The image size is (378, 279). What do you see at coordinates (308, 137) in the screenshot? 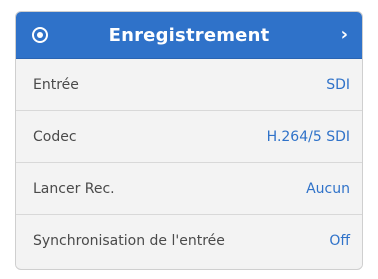
I see `setting-value-codec: H.264/5 SDI` at bounding box center [308, 137].